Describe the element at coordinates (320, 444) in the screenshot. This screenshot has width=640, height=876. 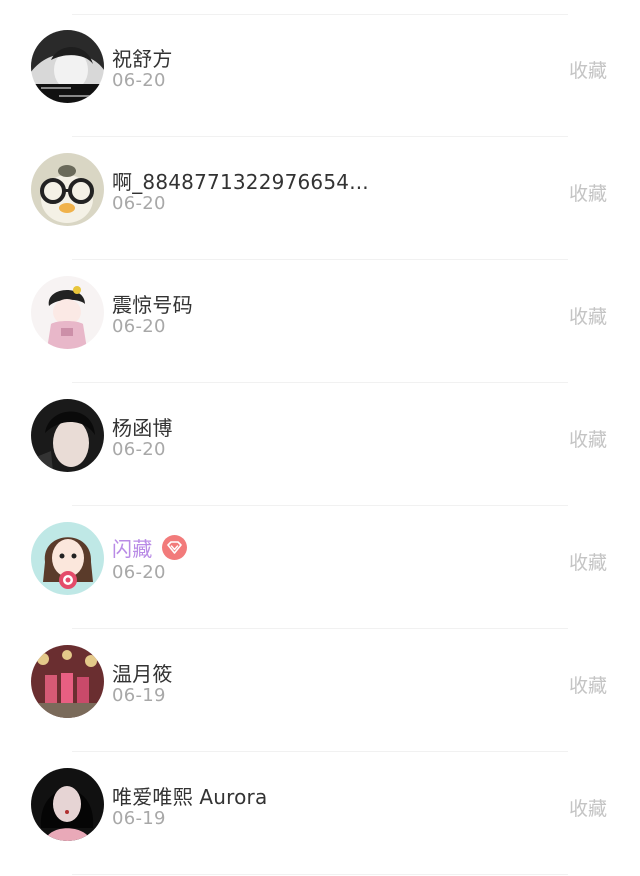
I see `list-item: 杨函博 06-20 收藏` at that location.